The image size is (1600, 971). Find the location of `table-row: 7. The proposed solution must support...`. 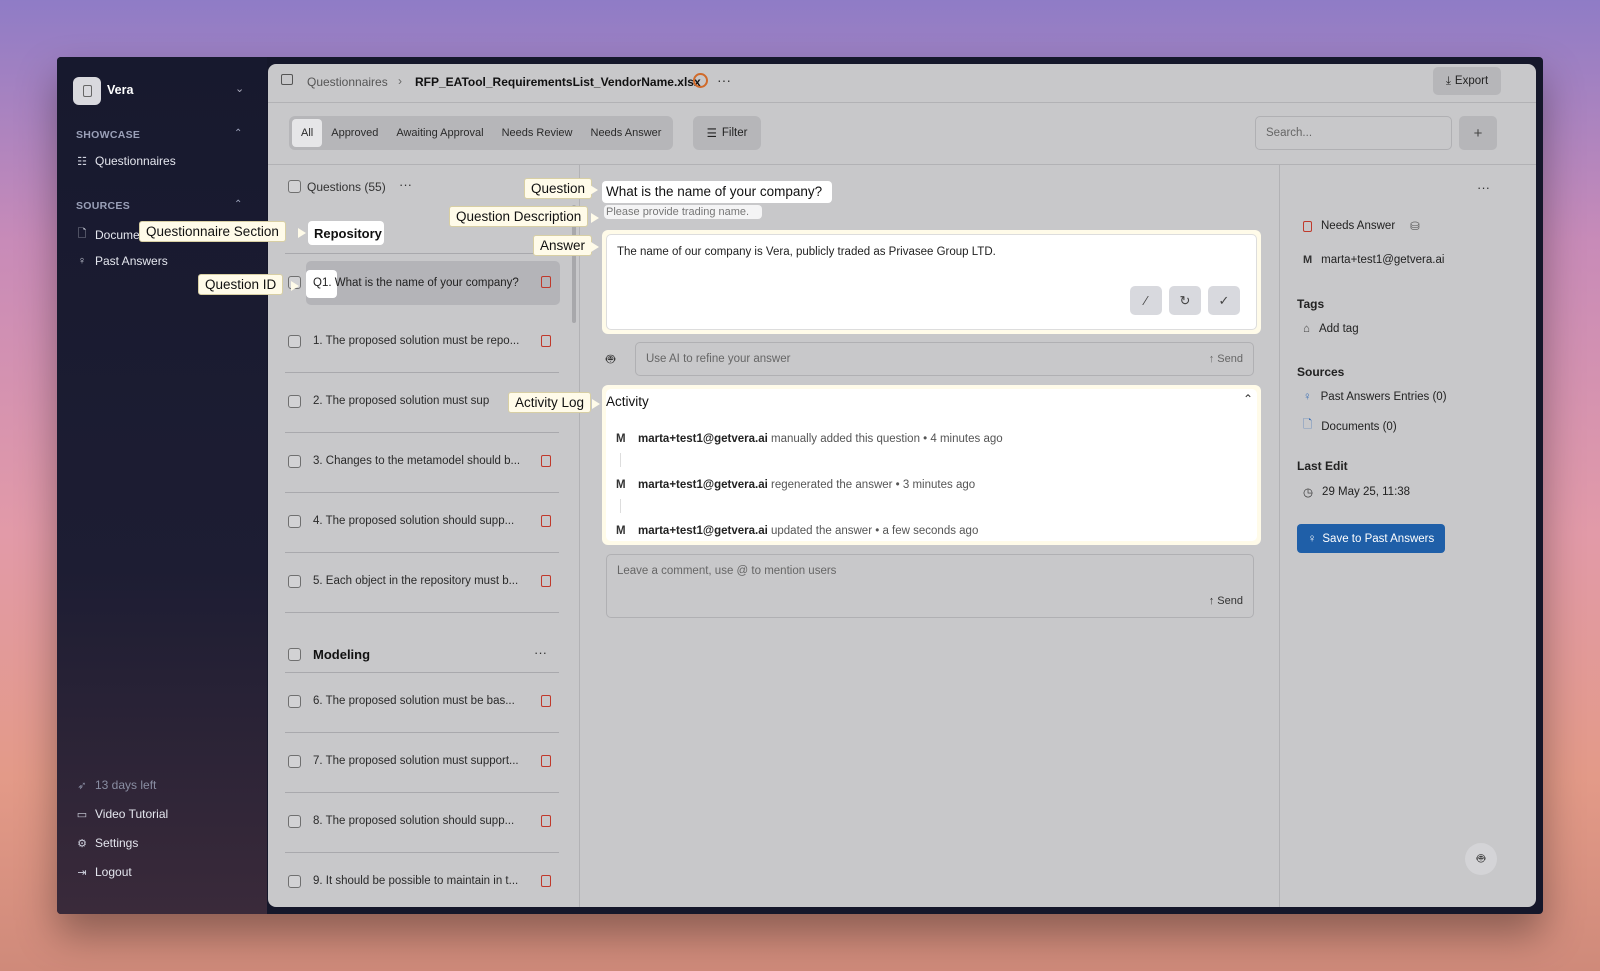

table-row: 7. The proposed solution must support... is located at coordinates (422, 763).